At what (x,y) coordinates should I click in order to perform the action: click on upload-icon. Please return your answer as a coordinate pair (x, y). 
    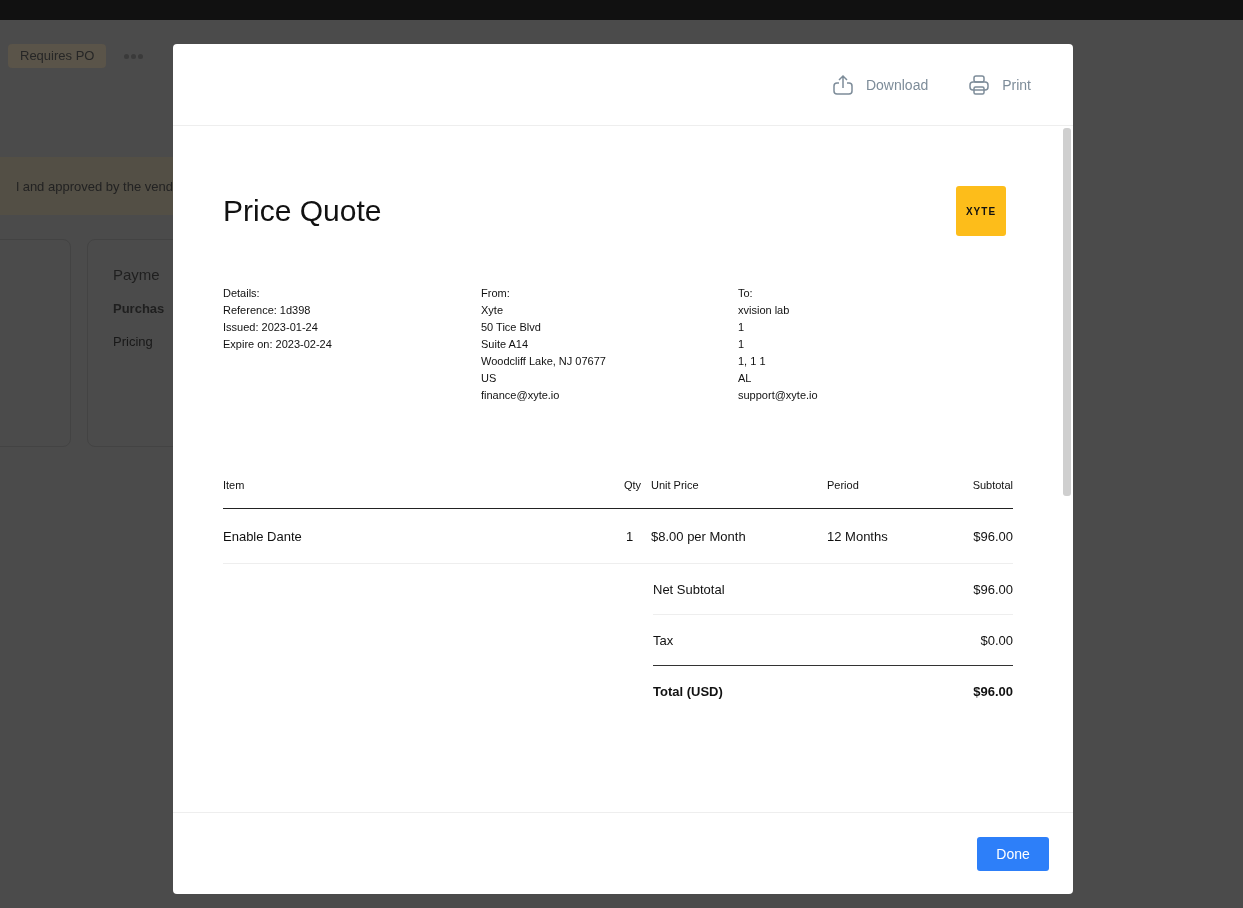
    Looking at the image, I should click on (842, 84).